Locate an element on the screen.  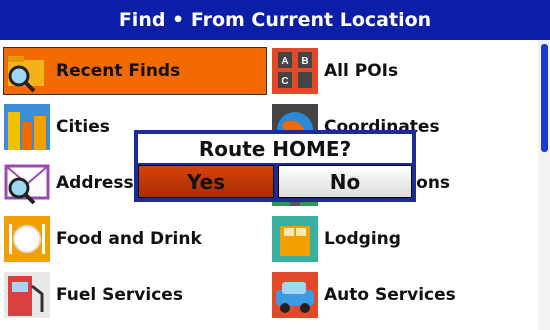
menu-item-label: Fuel Services is located at coordinates (119, 295).